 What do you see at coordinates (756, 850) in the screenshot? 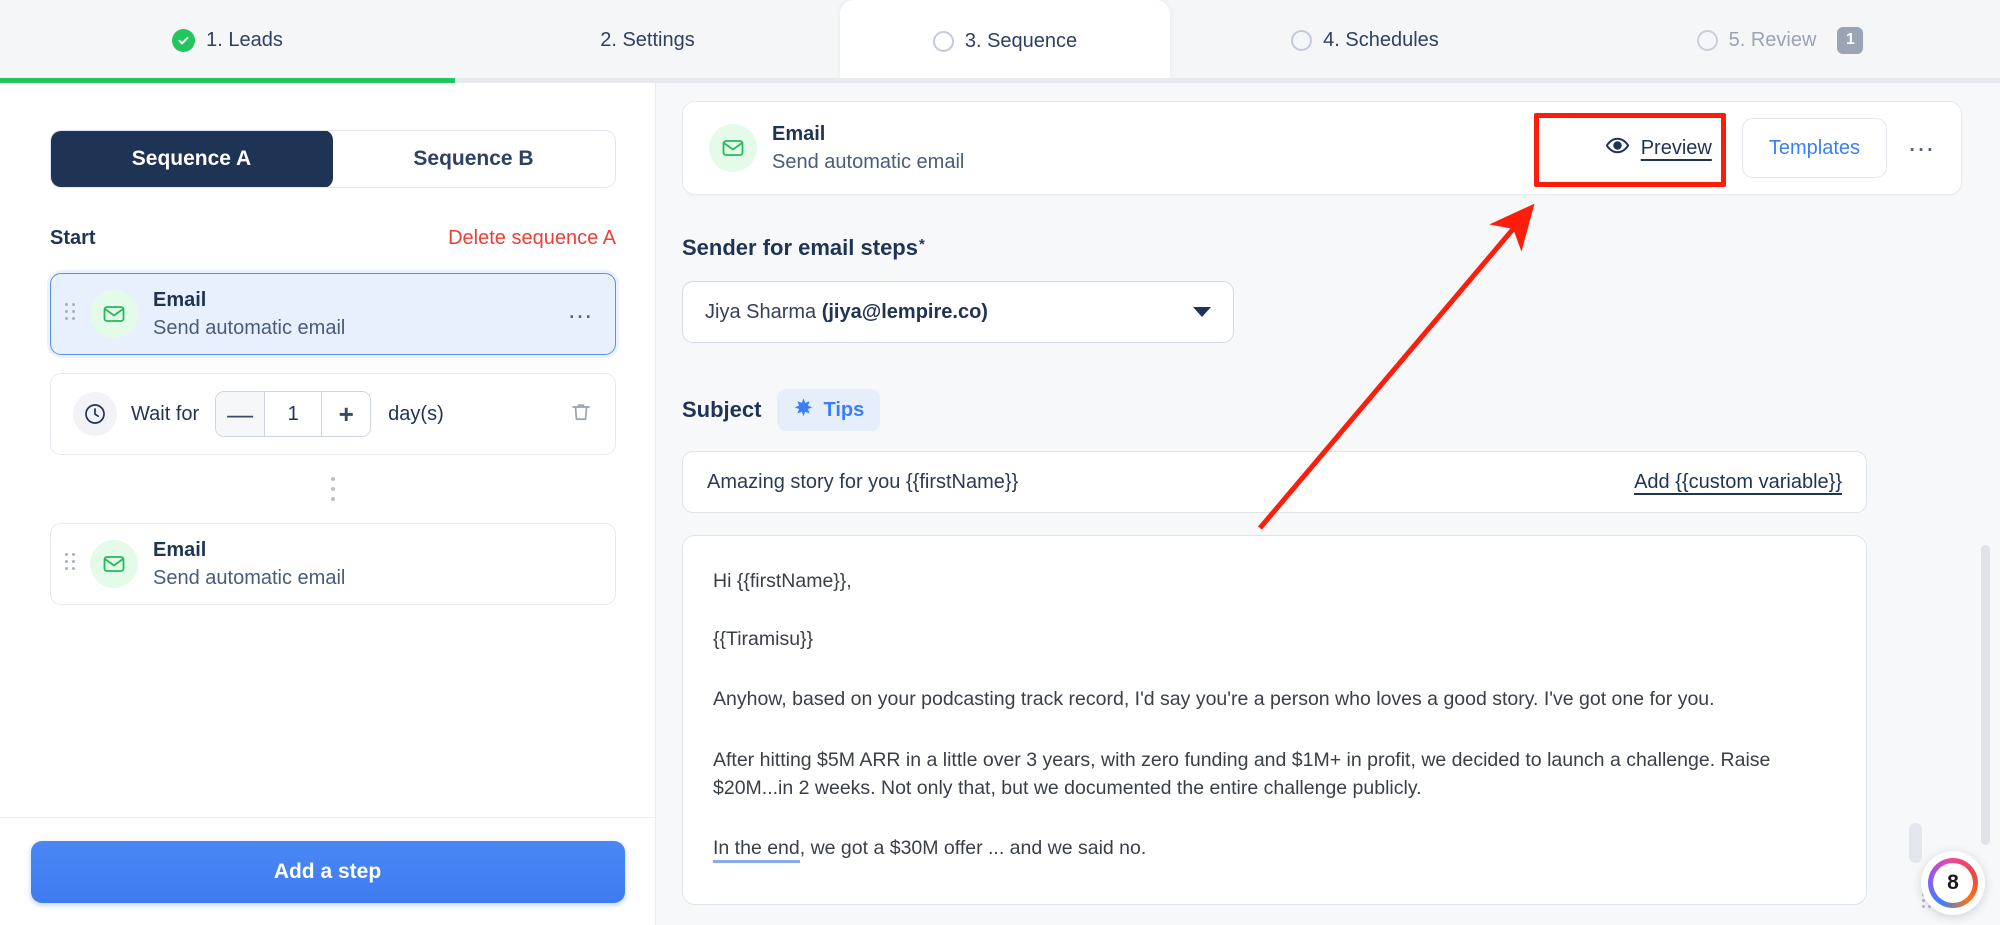
I see `grammar-highlight: In the end` at bounding box center [756, 850].